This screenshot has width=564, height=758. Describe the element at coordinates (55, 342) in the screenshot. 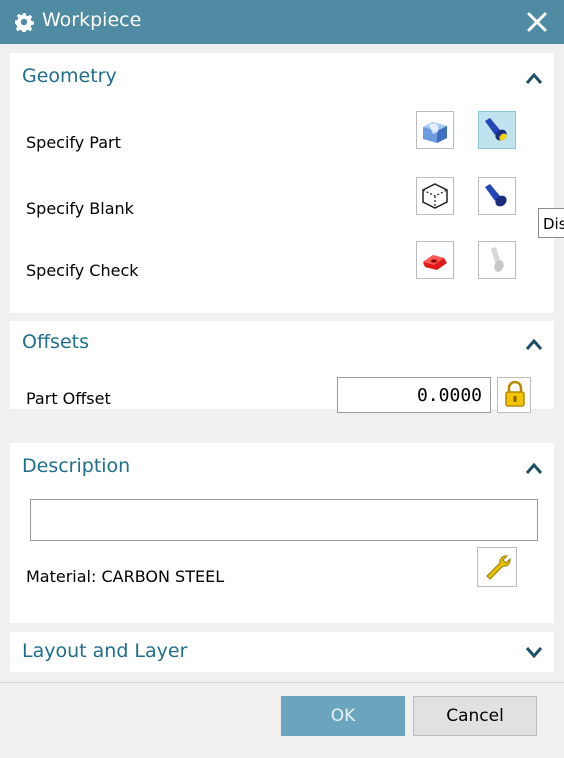

I see `offsets-section-title: Offsets` at that location.